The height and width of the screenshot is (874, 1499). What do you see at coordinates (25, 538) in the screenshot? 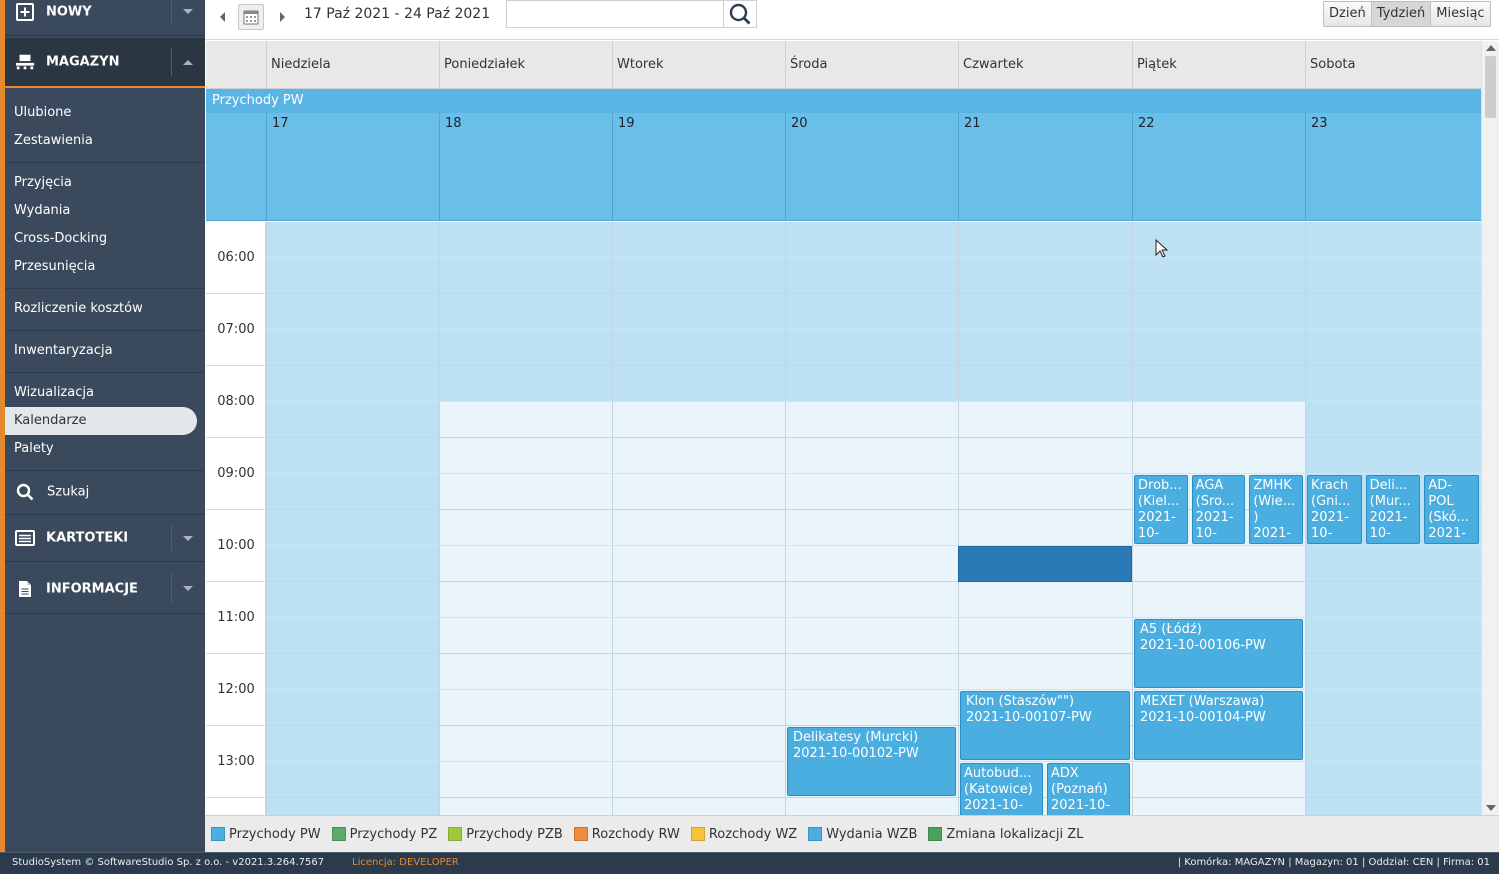
I see `list-box-icon` at bounding box center [25, 538].